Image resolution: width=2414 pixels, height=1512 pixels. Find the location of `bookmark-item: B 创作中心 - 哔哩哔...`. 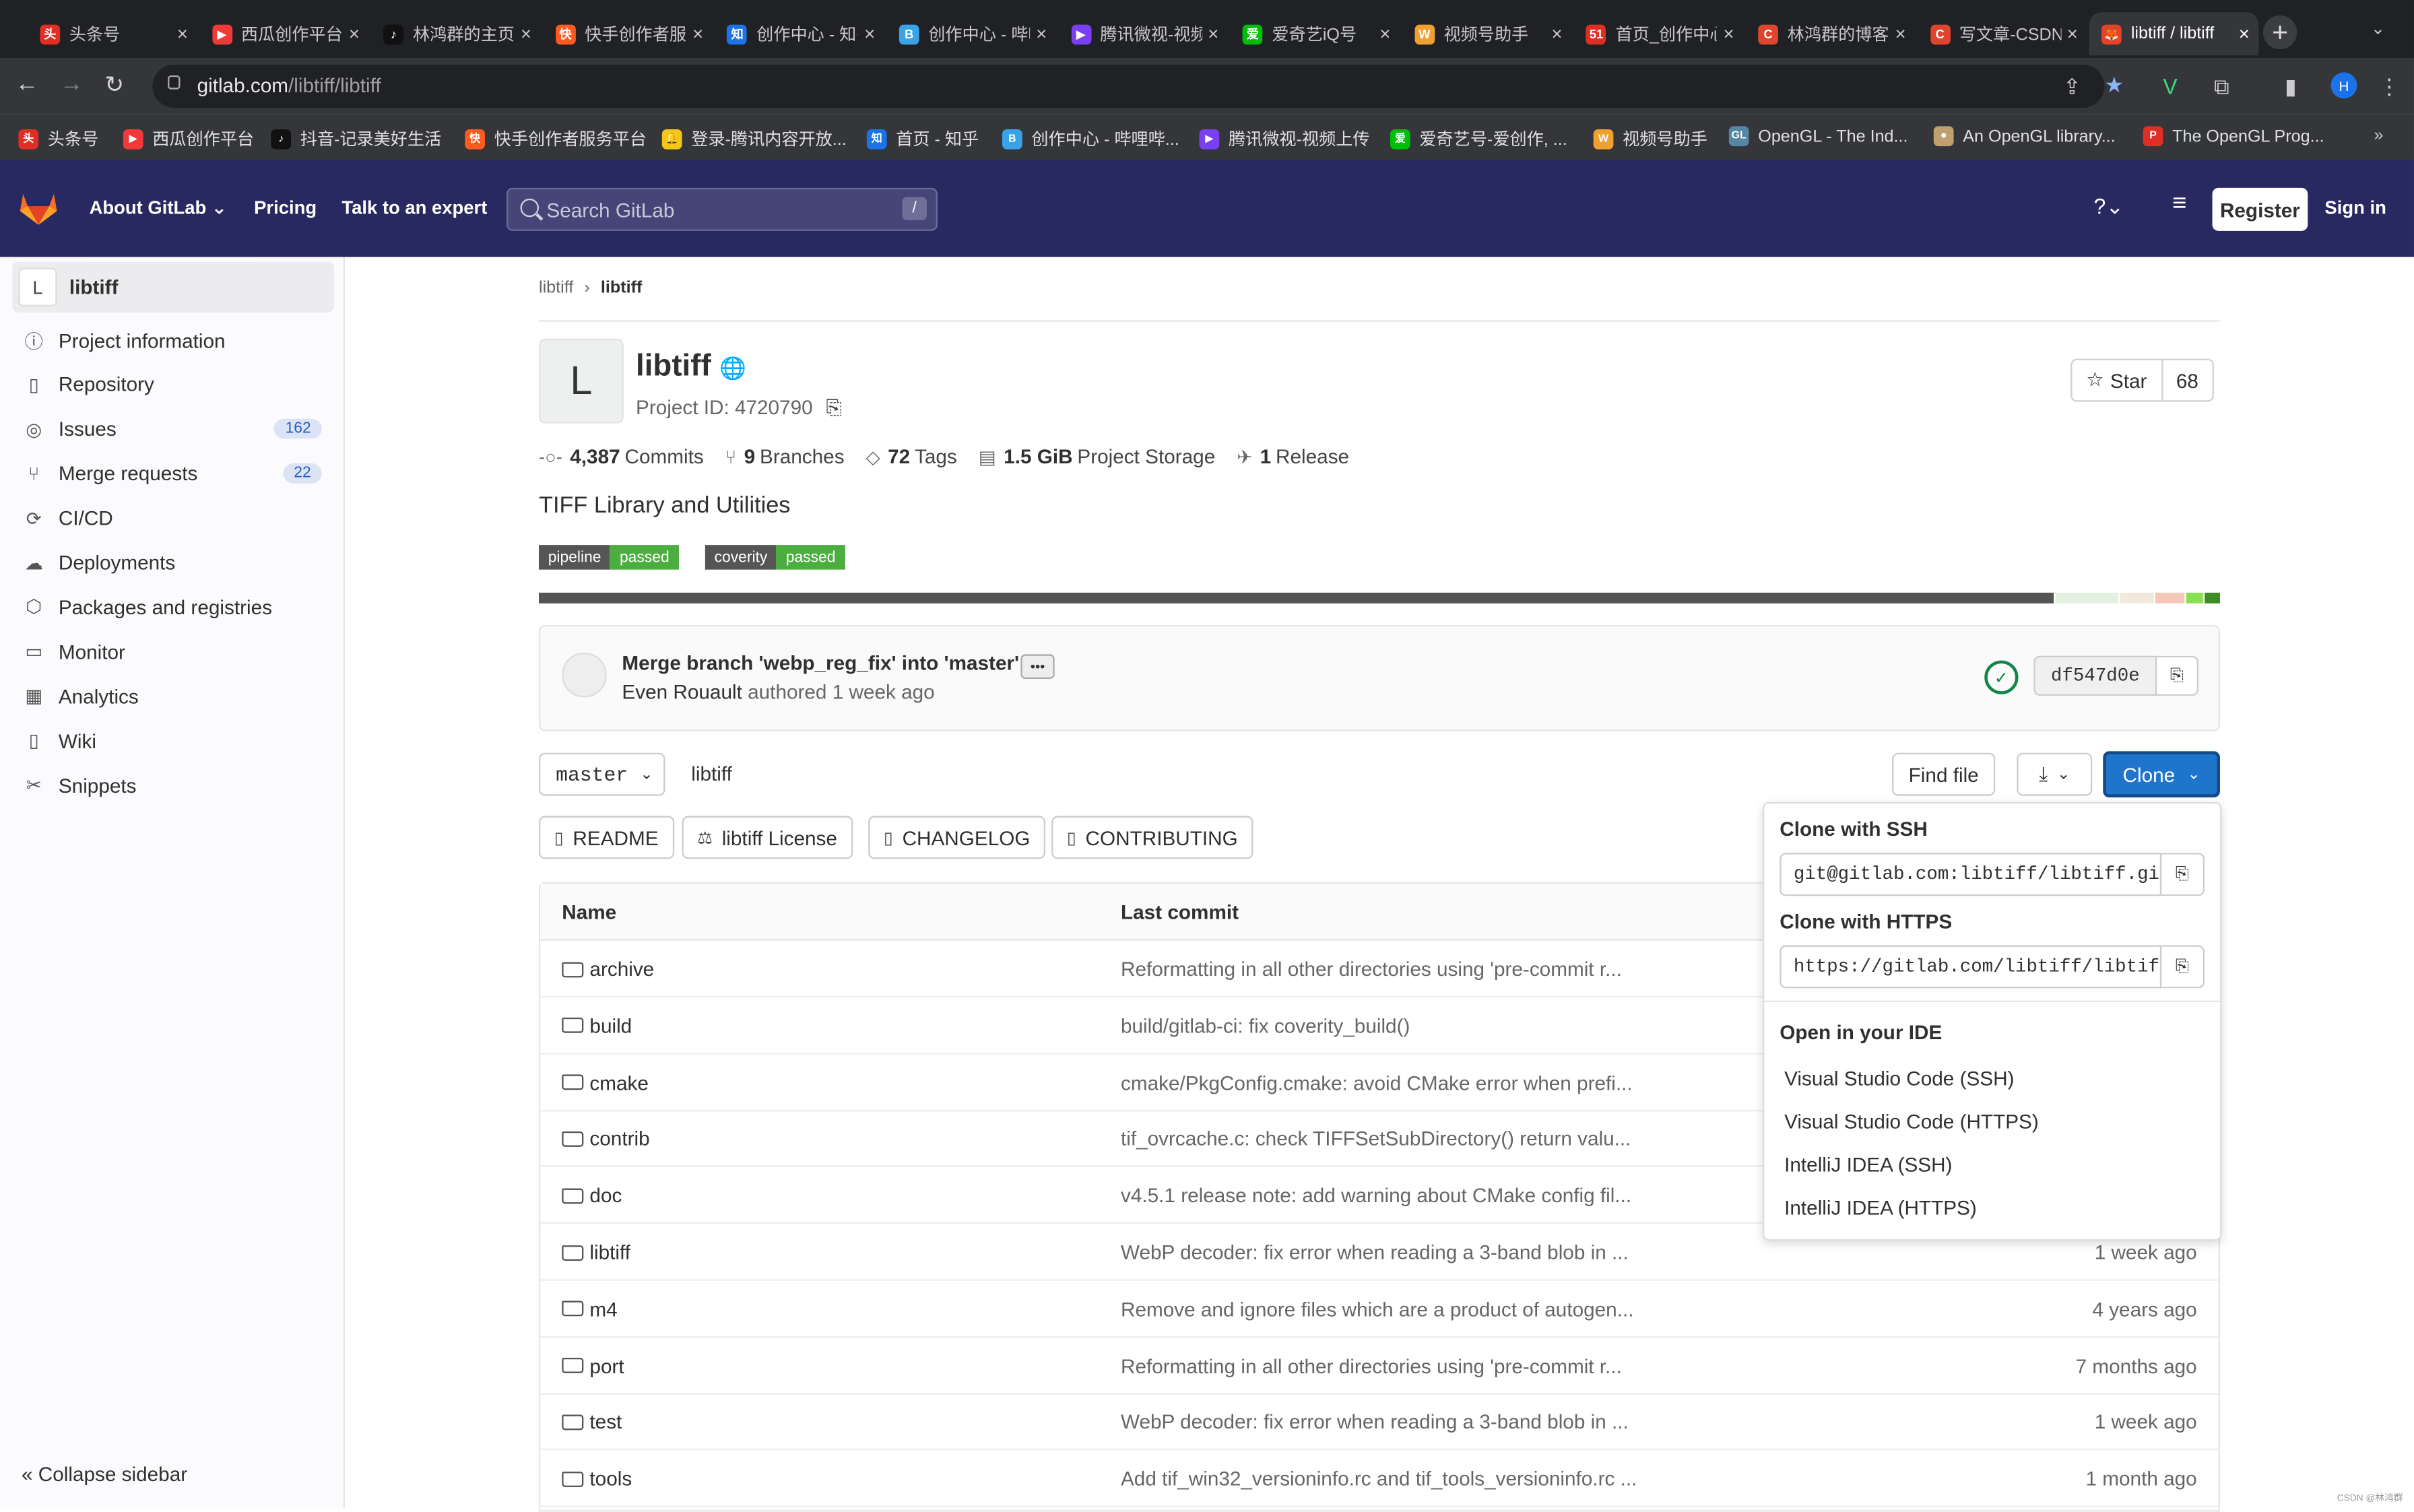

bookmark-item: B 创作中心 - 哔哩哔... is located at coordinates (1090, 138).